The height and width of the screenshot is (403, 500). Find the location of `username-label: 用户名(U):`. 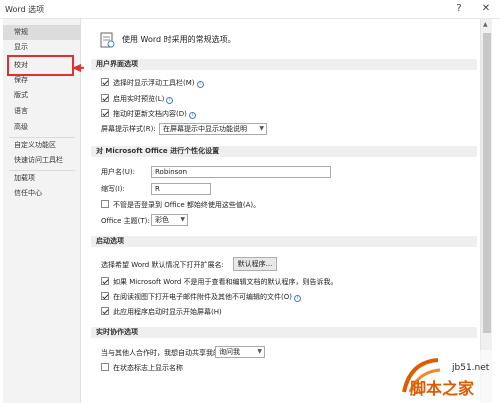

username-label: 用户名(U): is located at coordinates (118, 172).